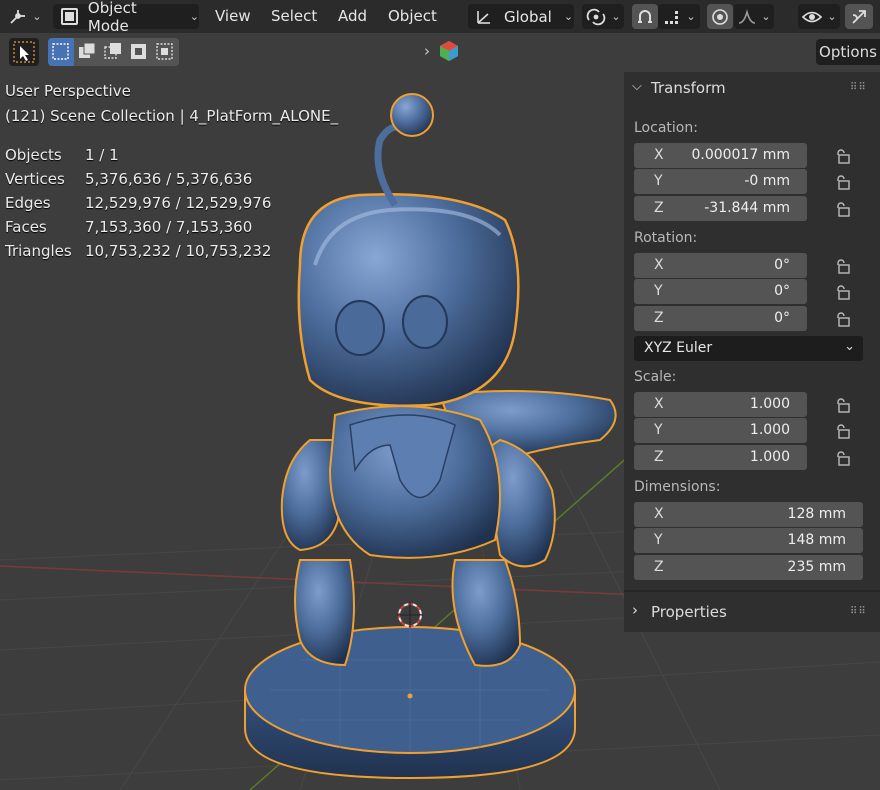  I want to click on field-value: -0 mm, so click(767, 181).